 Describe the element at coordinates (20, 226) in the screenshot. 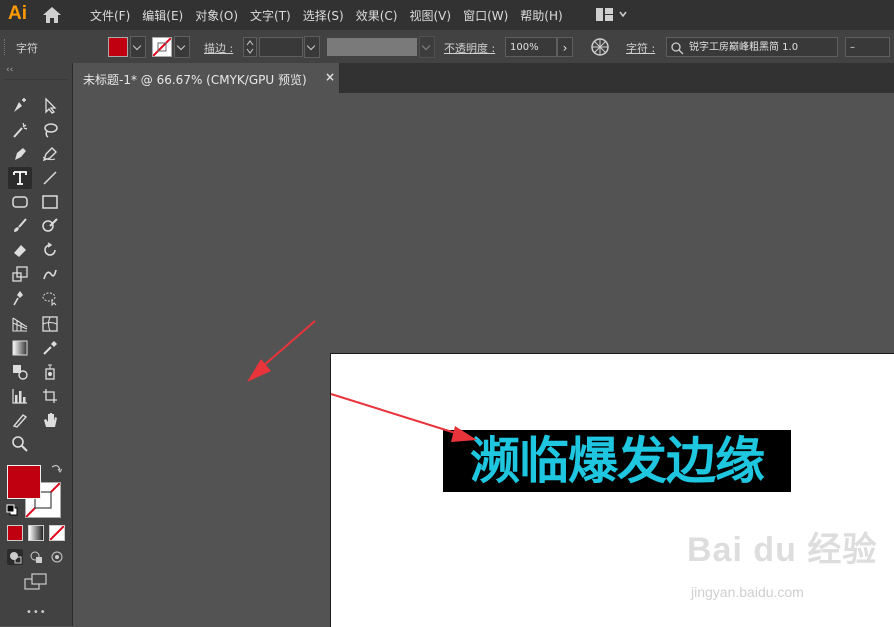

I see `paintbrush-tool-icon` at that location.